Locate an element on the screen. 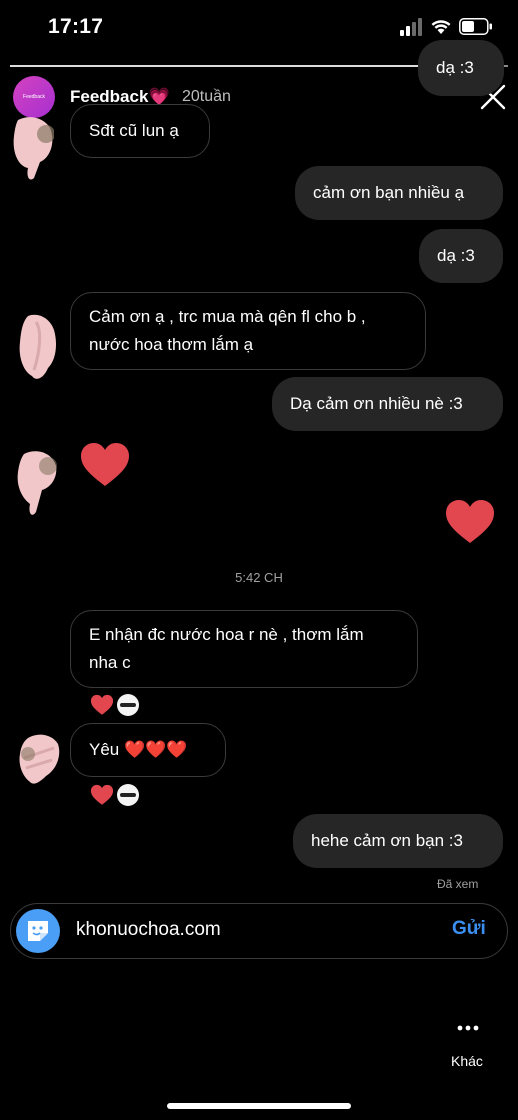 This screenshot has height=1120, width=518. message-text: Yêu ❤️❤️❤️ is located at coordinates (138, 749).